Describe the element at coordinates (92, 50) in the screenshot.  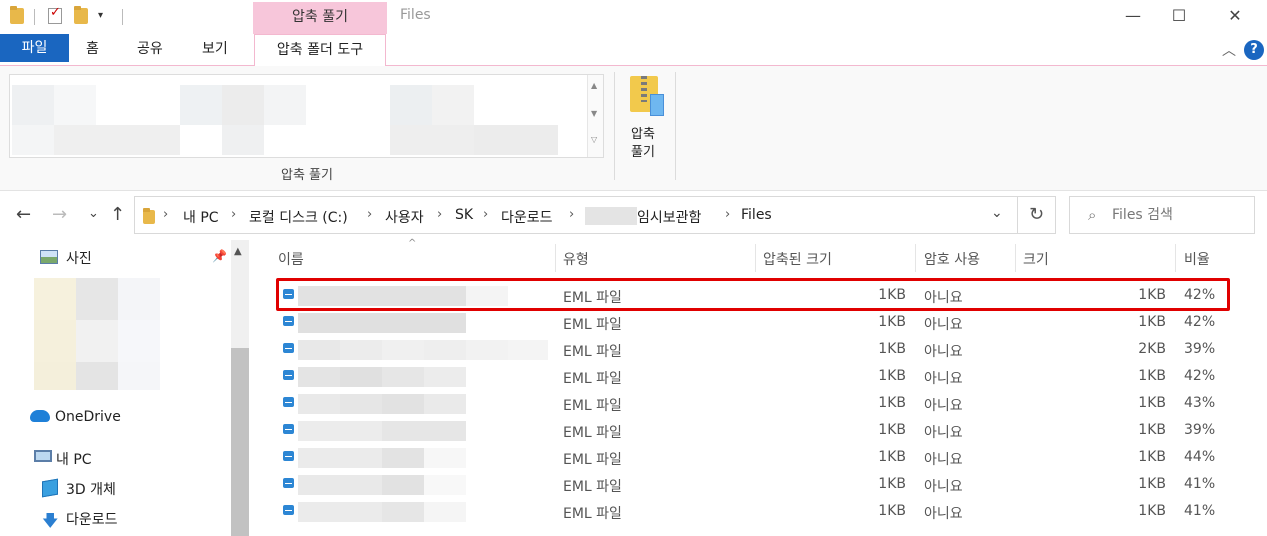
I see `tab-home: 홈` at that location.